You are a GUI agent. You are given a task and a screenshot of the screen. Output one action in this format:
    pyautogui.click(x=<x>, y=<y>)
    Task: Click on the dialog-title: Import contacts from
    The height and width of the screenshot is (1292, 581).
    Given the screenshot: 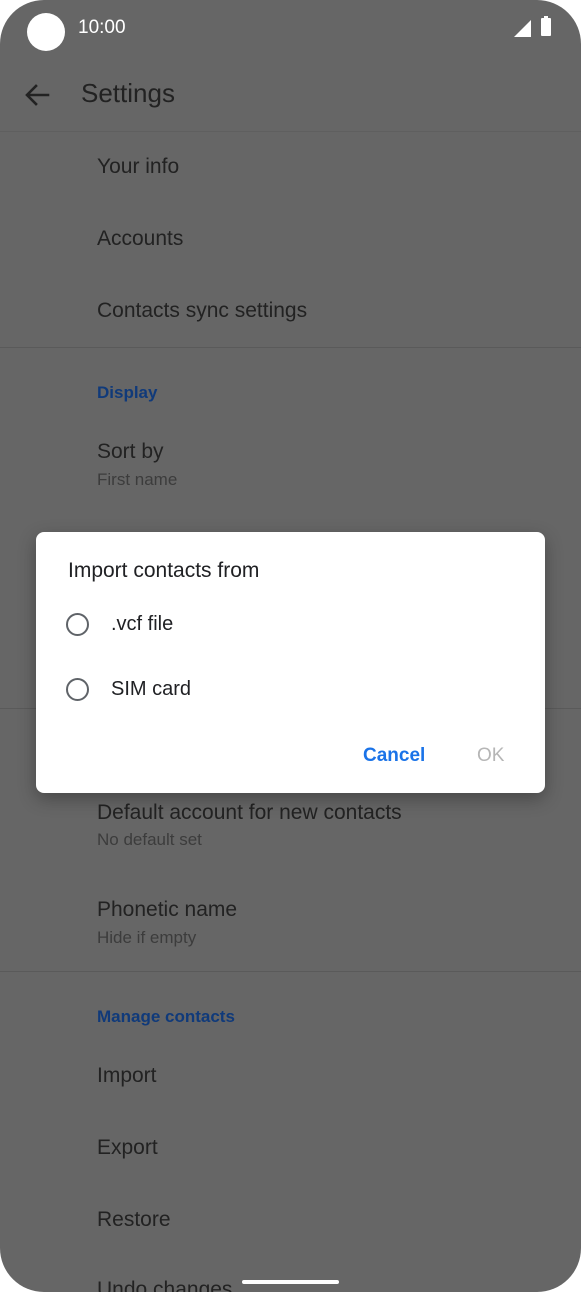 What is the action you would take?
    pyautogui.click(x=164, y=570)
    